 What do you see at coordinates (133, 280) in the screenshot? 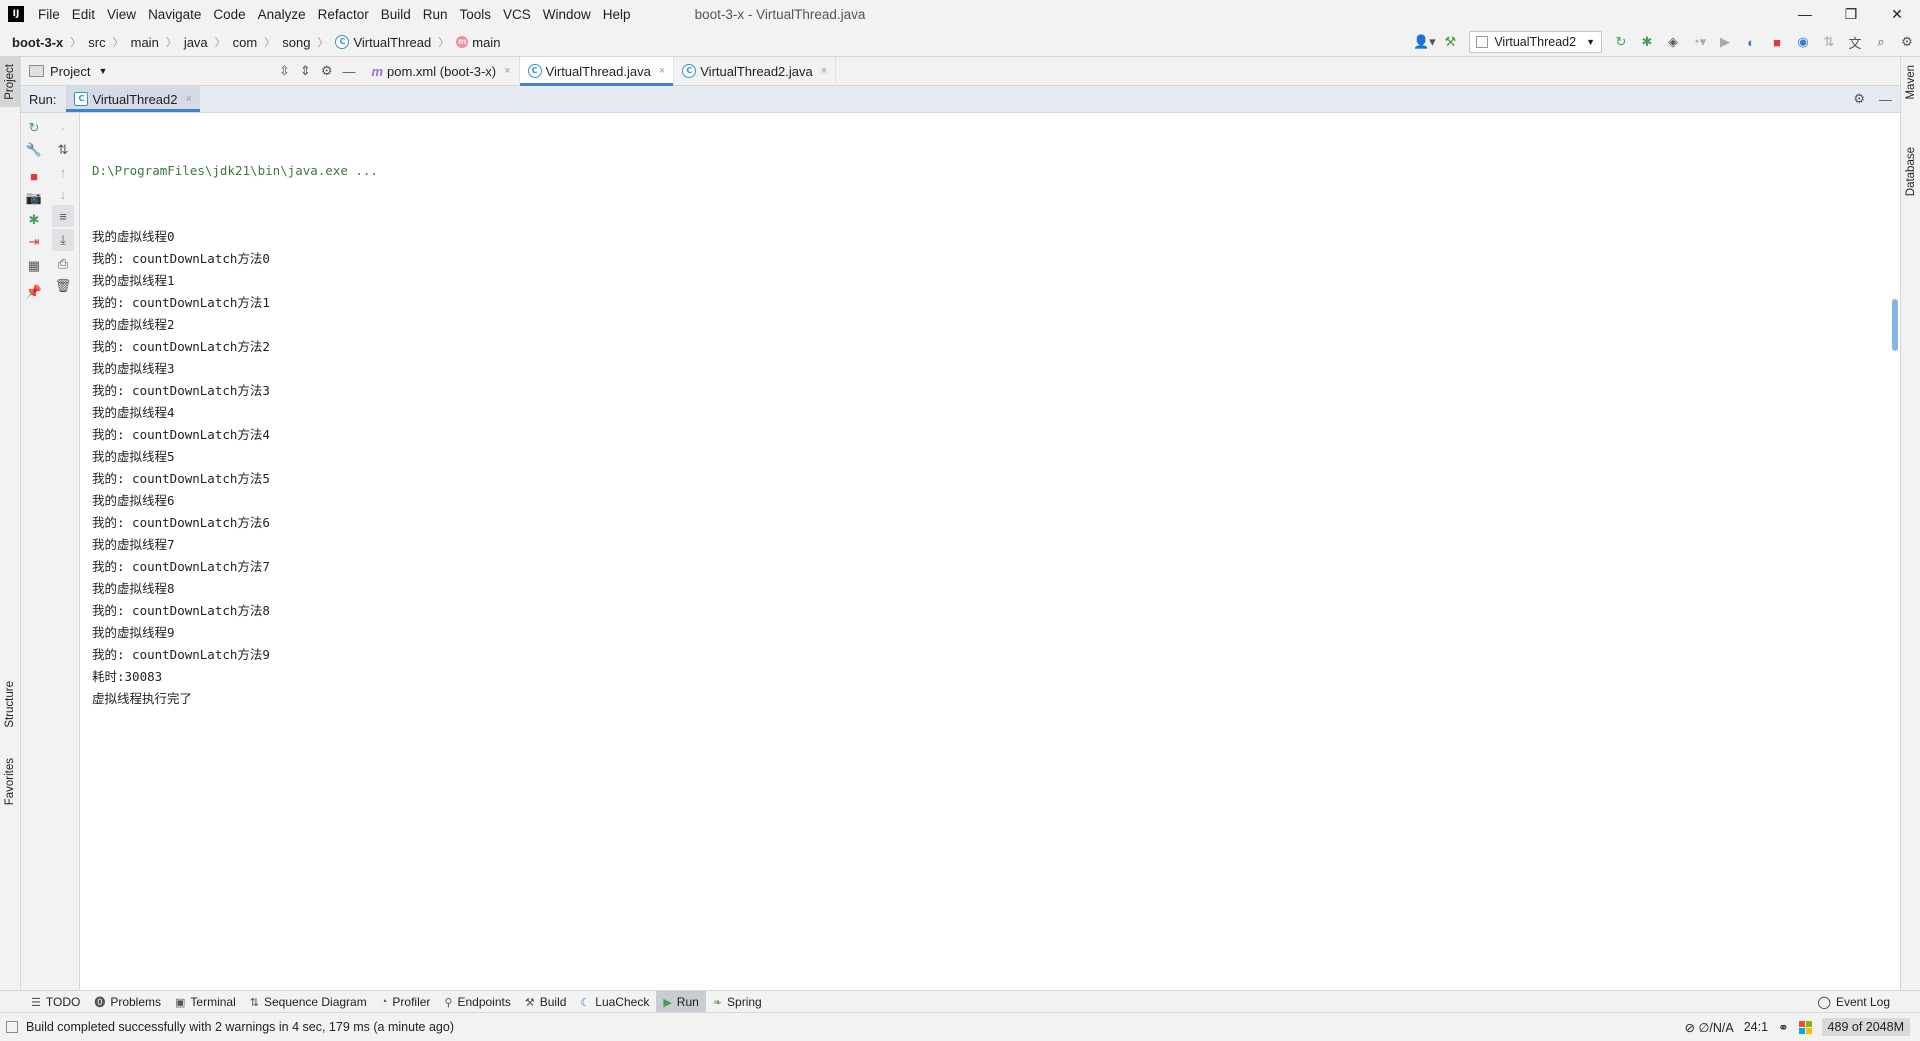
I see `console-line: 我的虚拟线程1` at bounding box center [133, 280].